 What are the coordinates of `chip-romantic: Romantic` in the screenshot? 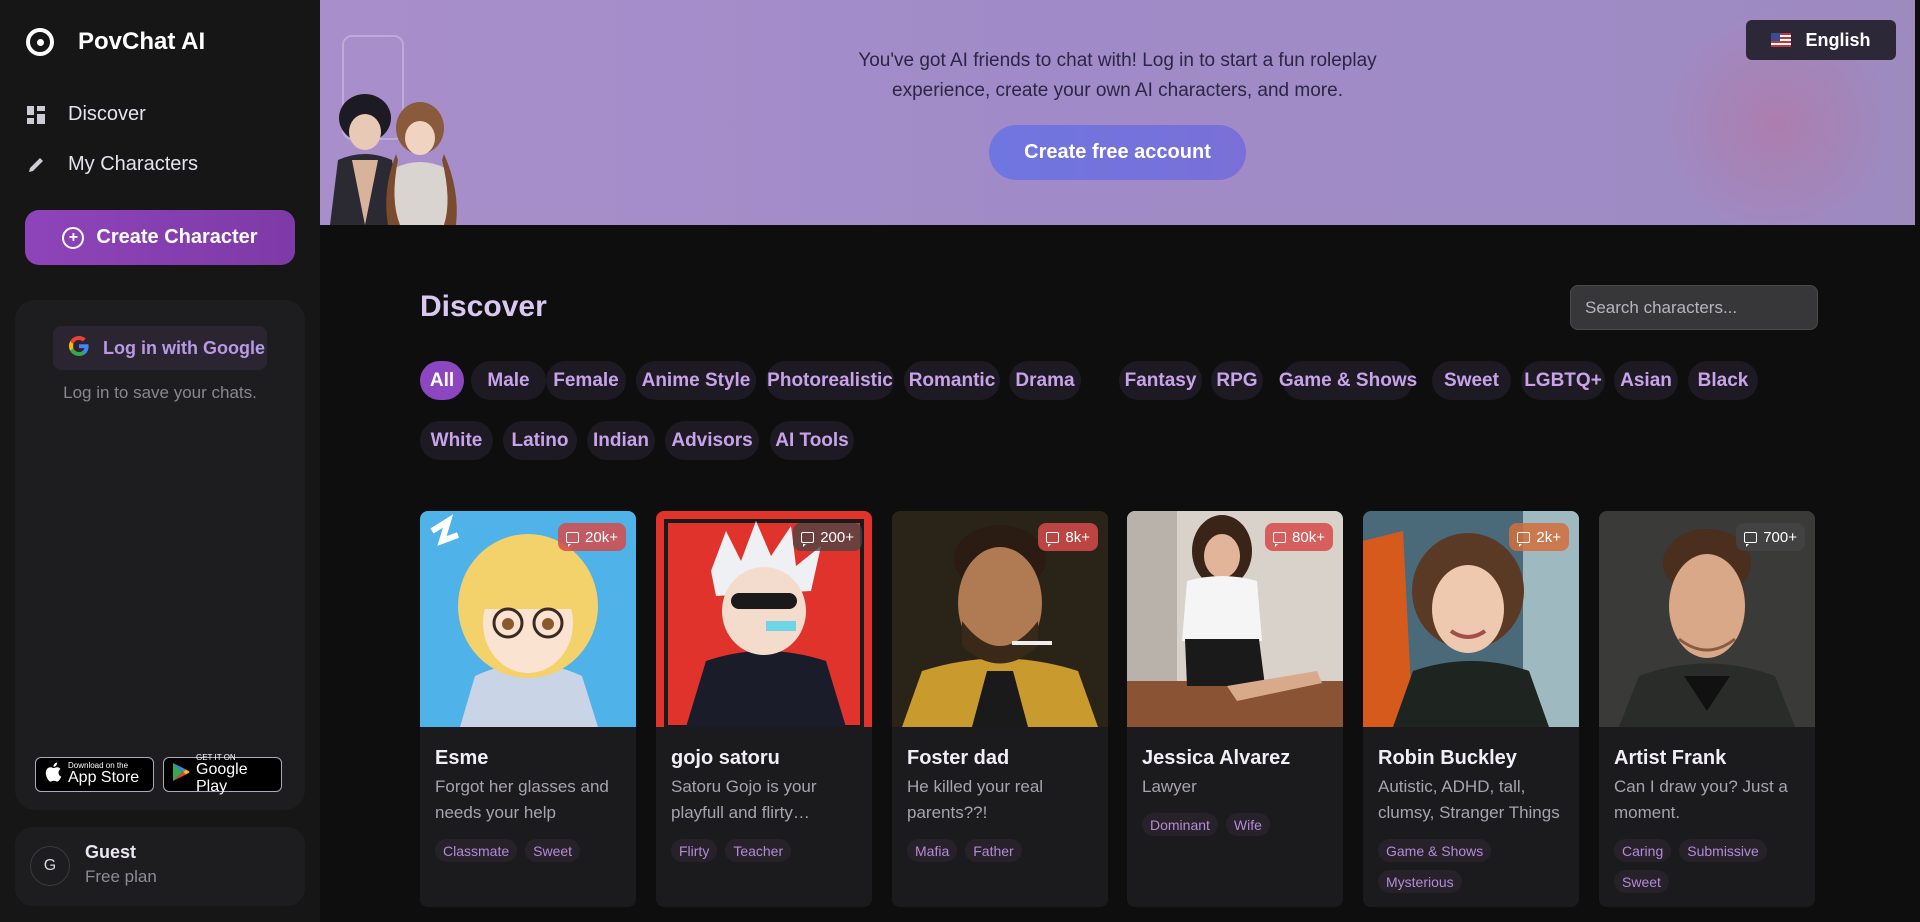 It's located at (952, 380).